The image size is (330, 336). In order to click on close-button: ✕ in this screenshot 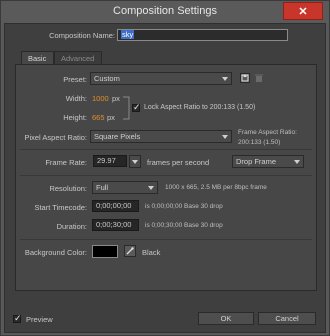, I will do `click(303, 11)`.